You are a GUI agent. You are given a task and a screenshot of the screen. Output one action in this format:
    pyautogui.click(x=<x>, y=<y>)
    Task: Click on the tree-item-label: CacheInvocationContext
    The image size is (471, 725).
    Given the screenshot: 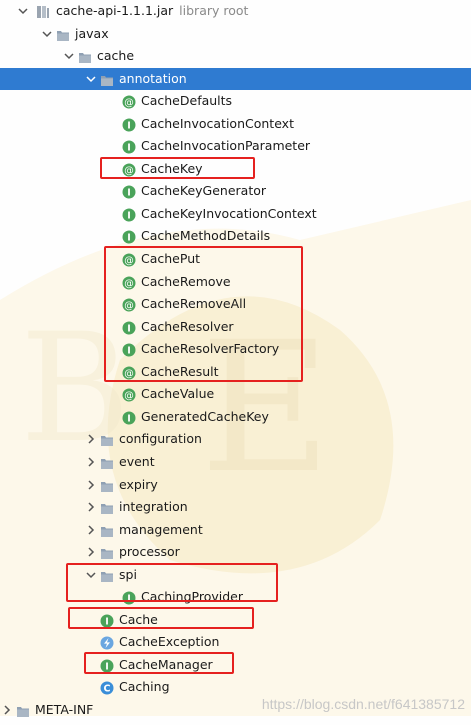 What is the action you would take?
    pyautogui.click(x=217, y=123)
    